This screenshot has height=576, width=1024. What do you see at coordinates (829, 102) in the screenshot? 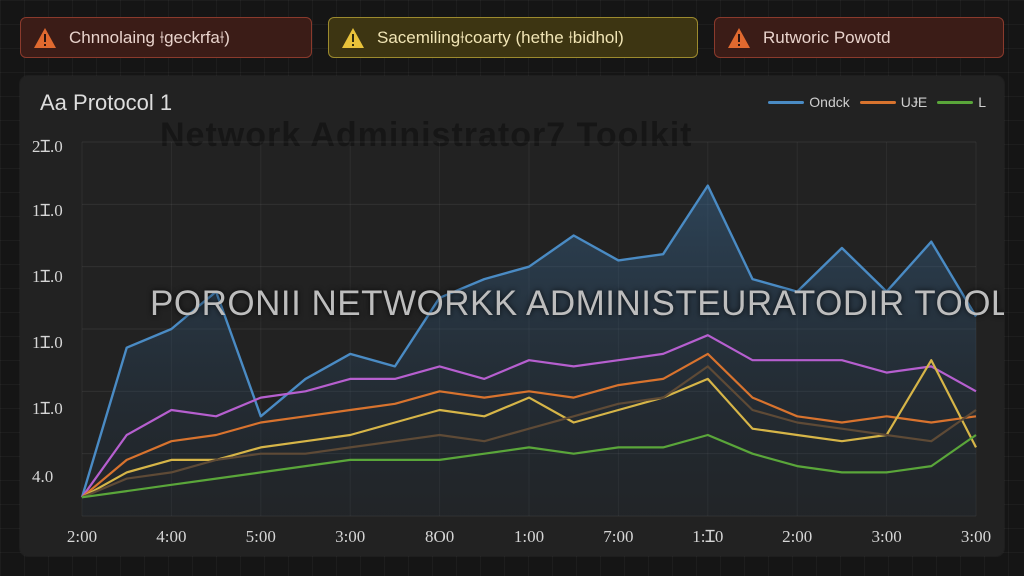
I see `legend-label: Ondck` at bounding box center [829, 102].